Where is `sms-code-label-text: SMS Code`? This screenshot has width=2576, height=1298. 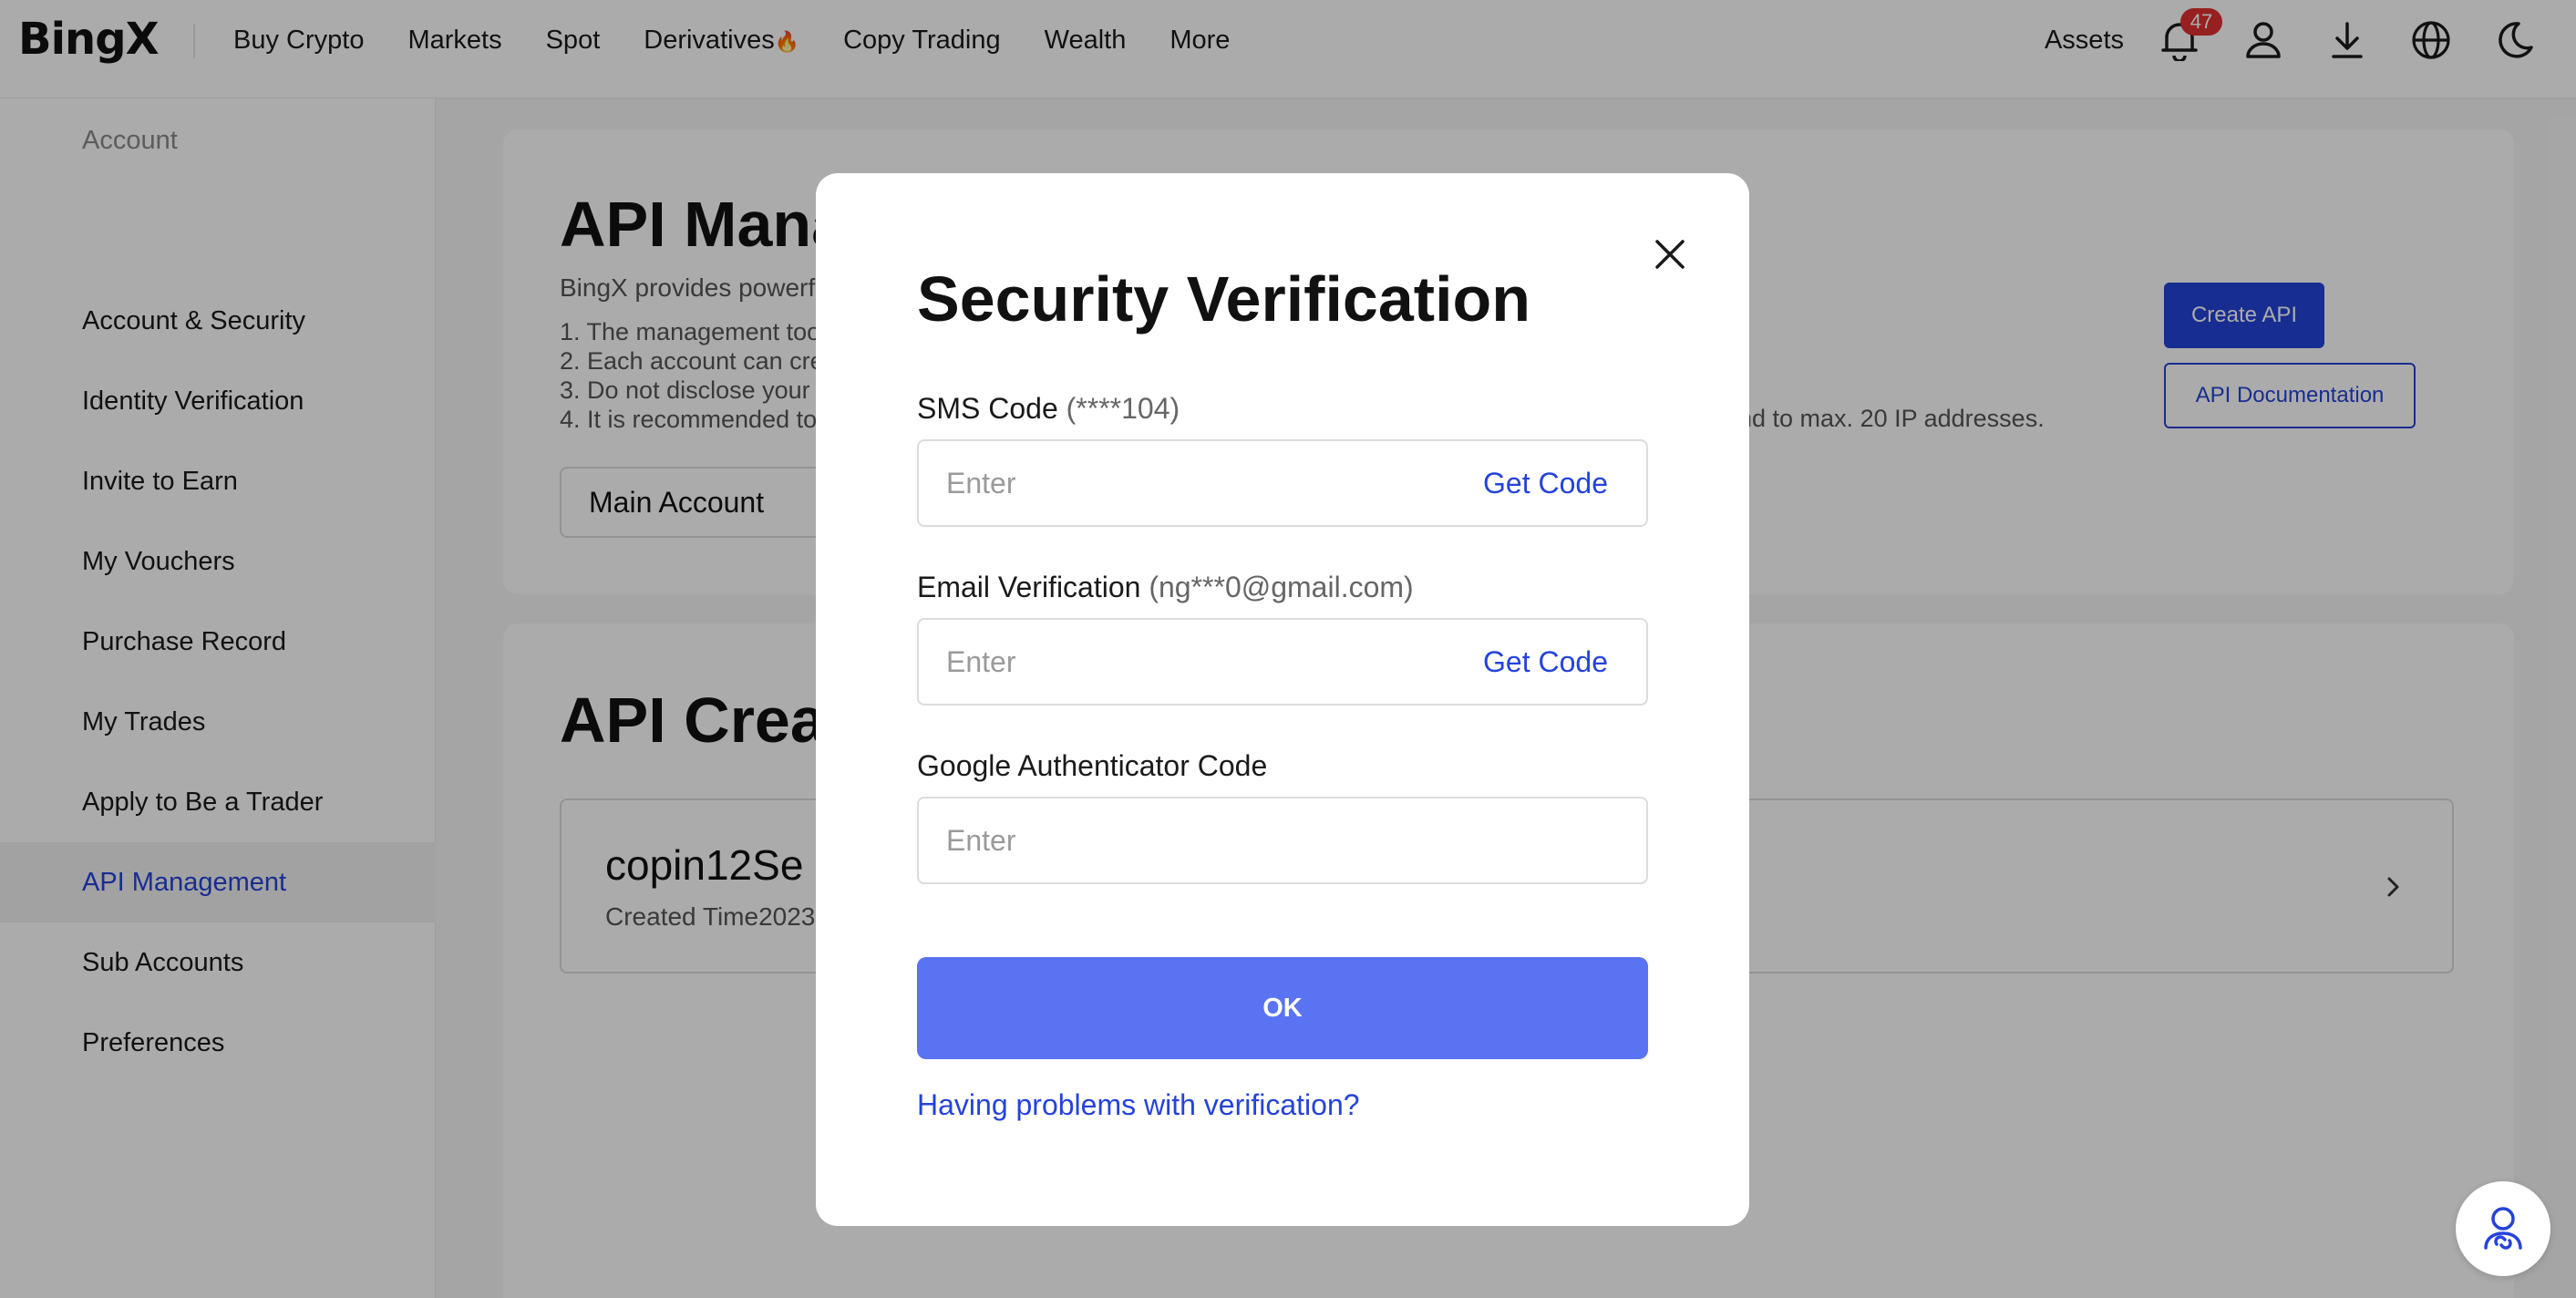 sms-code-label-text: SMS Code is located at coordinates (987, 409).